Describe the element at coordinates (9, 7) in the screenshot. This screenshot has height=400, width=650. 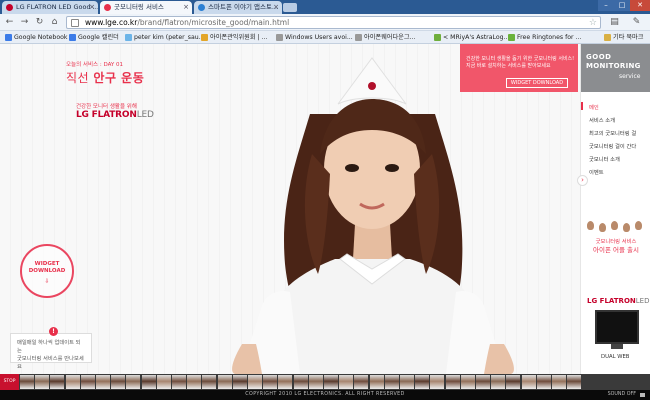
I see `lg-favicon-icon` at that location.